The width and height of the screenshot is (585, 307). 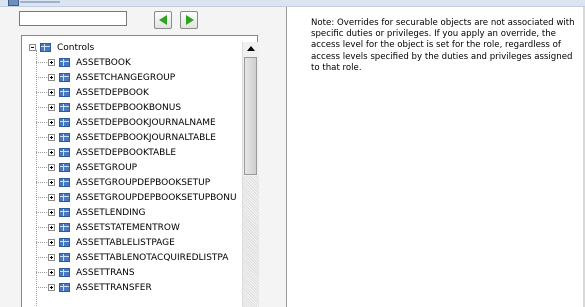 I want to click on tree-item-label: ASSETDEPBOOKBONUS, so click(x=129, y=108).